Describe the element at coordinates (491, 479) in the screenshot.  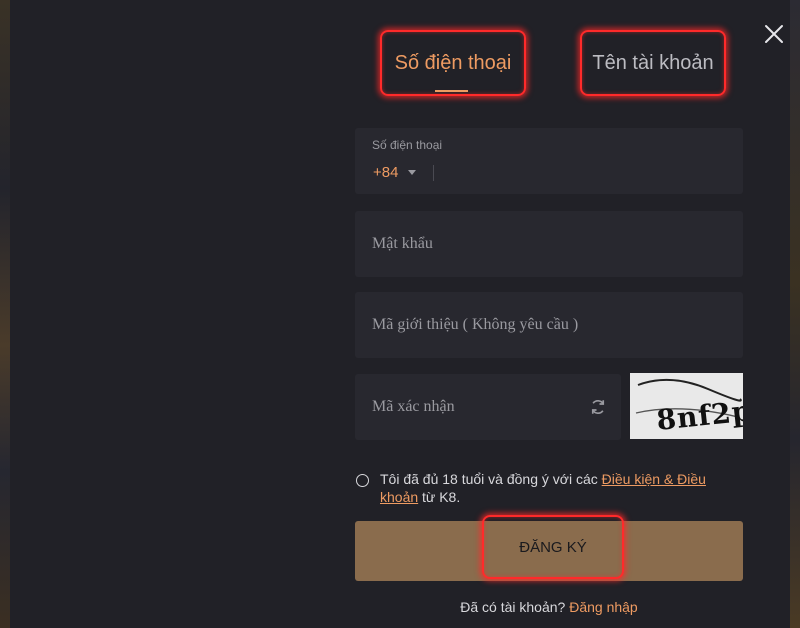
I see `consent-text-before: Tôi đã đủ 18 tuổi và đồng ý với các` at that location.